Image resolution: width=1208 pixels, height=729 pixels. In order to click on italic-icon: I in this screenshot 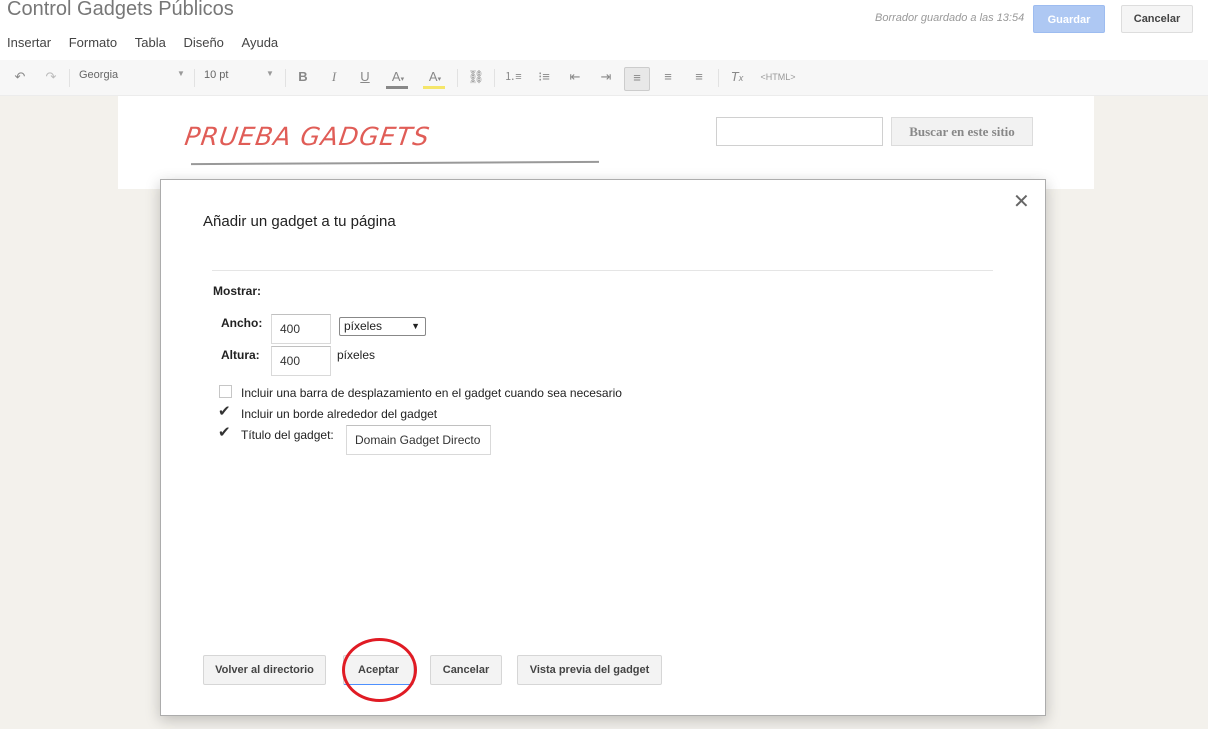, I will do `click(334, 77)`.